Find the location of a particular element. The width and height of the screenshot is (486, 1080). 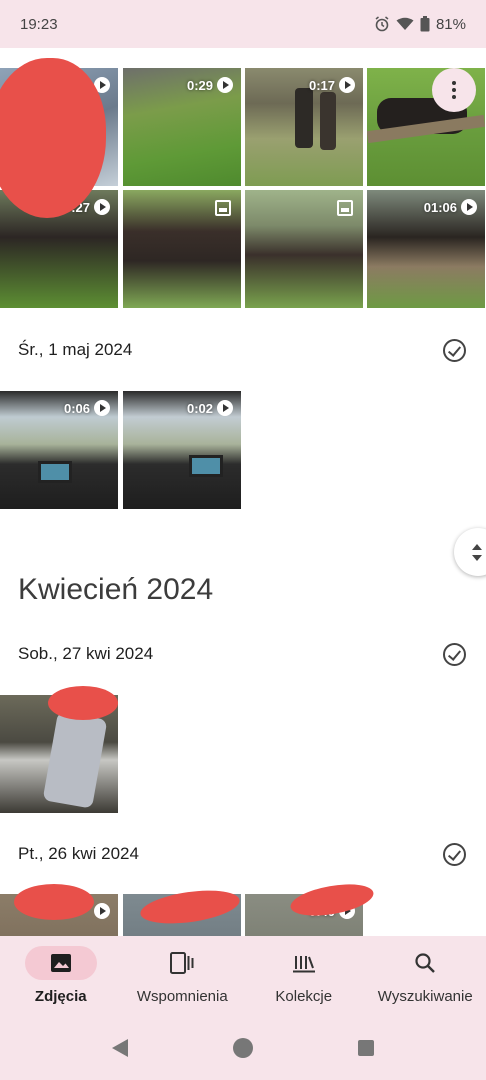

video-duration-badge: 0:06 is located at coordinates (87, 408).